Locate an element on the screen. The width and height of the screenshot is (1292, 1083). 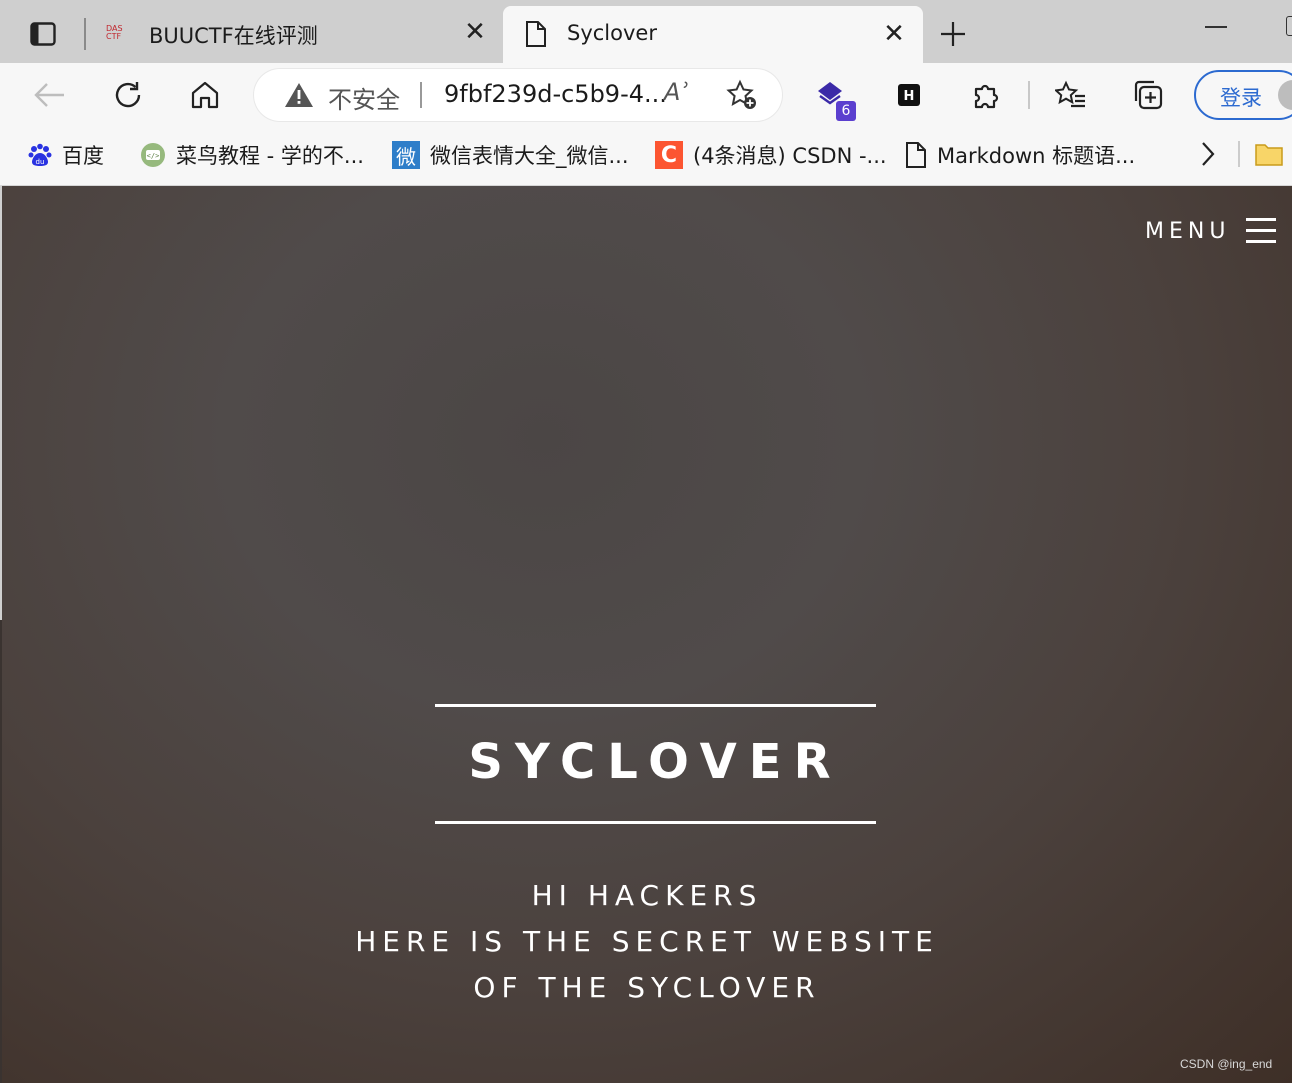
refresh-icon is located at coordinates (128, 95).